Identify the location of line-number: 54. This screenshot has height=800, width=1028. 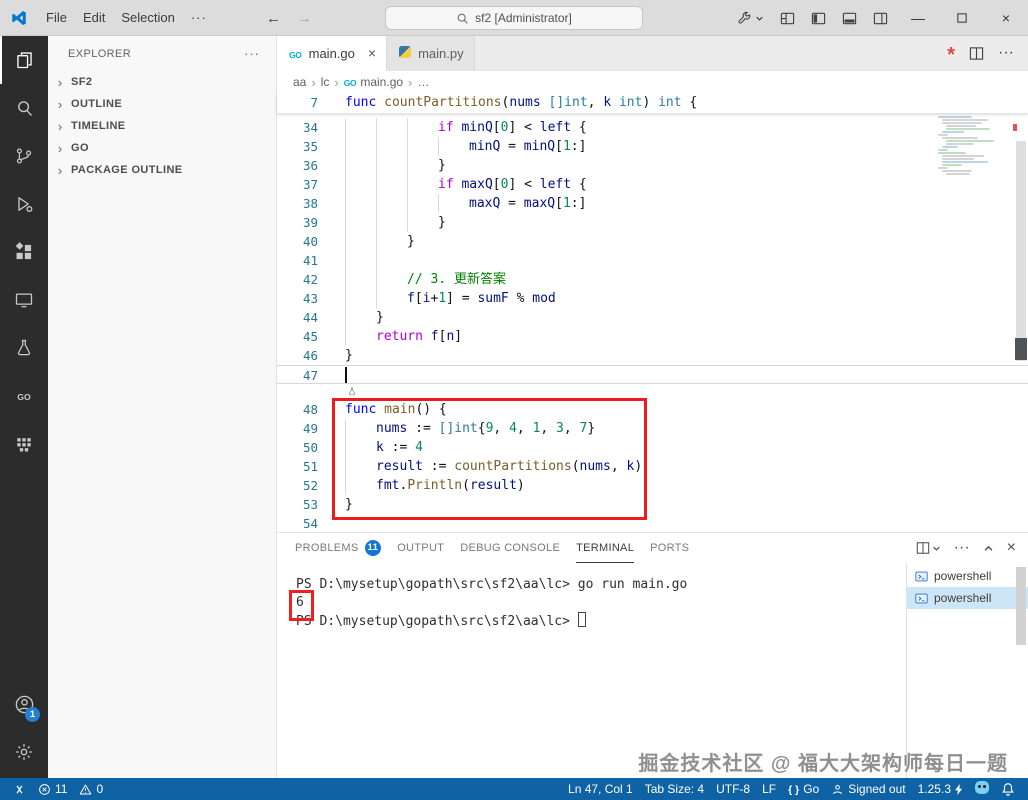
(304, 523).